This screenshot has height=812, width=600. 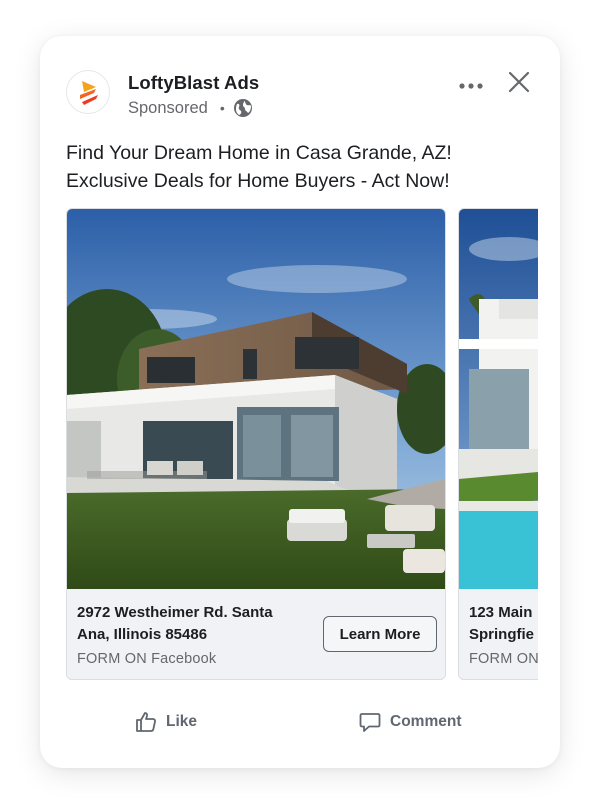 What do you see at coordinates (168, 107) in the screenshot?
I see `sponsored-label: Sponsored` at bounding box center [168, 107].